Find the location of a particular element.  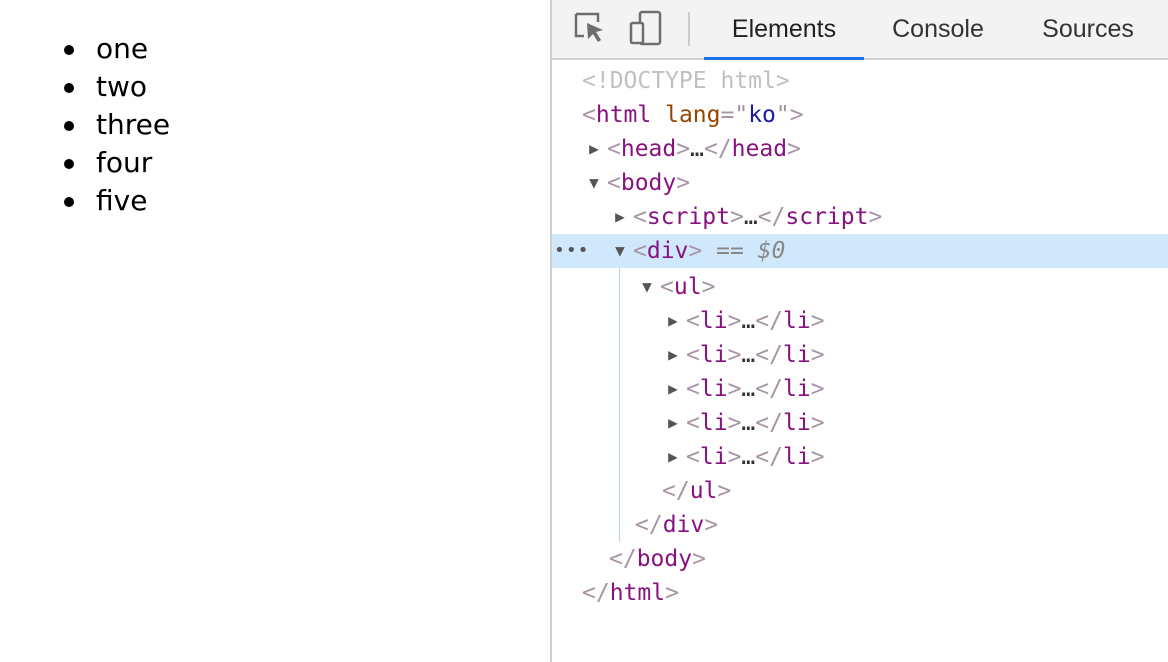

tree-row-html: <html lang="ko"> is located at coordinates (860, 115).